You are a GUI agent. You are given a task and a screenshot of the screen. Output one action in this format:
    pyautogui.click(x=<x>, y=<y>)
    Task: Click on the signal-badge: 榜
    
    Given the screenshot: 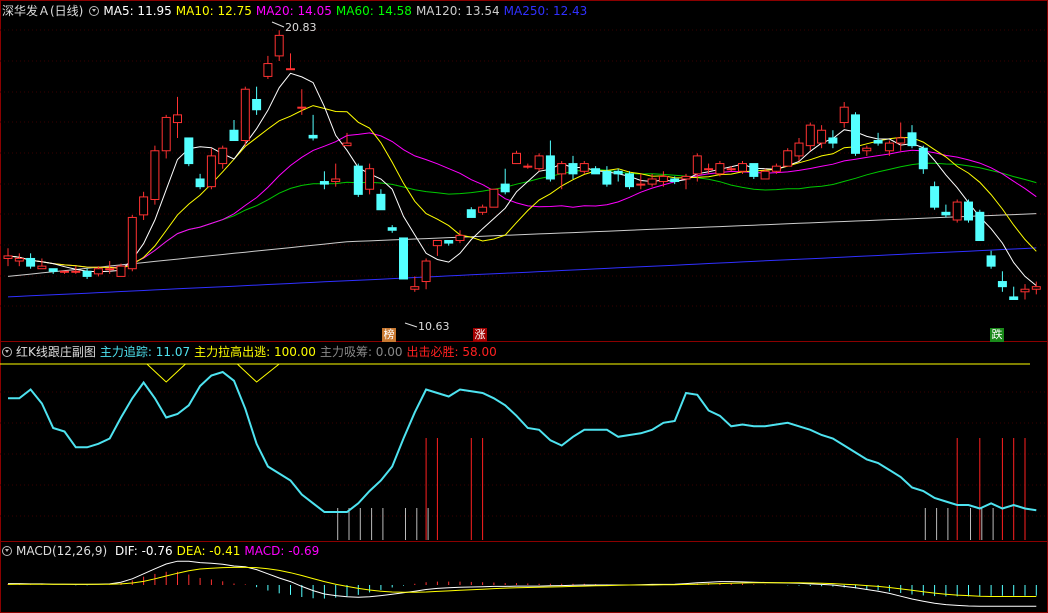 What is the action you would take?
    pyautogui.click(x=389, y=335)
    